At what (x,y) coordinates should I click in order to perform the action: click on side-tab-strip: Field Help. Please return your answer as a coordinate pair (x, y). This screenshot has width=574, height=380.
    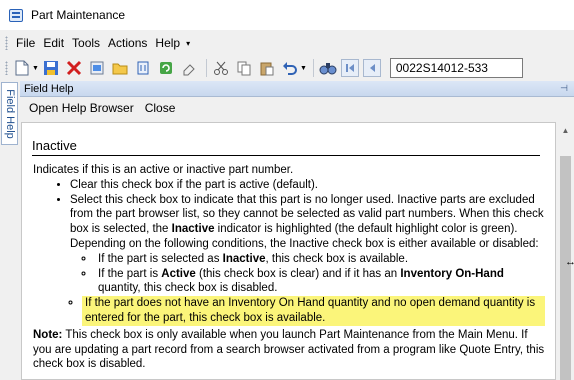
    Looking at the image, I should click on (9, 230).